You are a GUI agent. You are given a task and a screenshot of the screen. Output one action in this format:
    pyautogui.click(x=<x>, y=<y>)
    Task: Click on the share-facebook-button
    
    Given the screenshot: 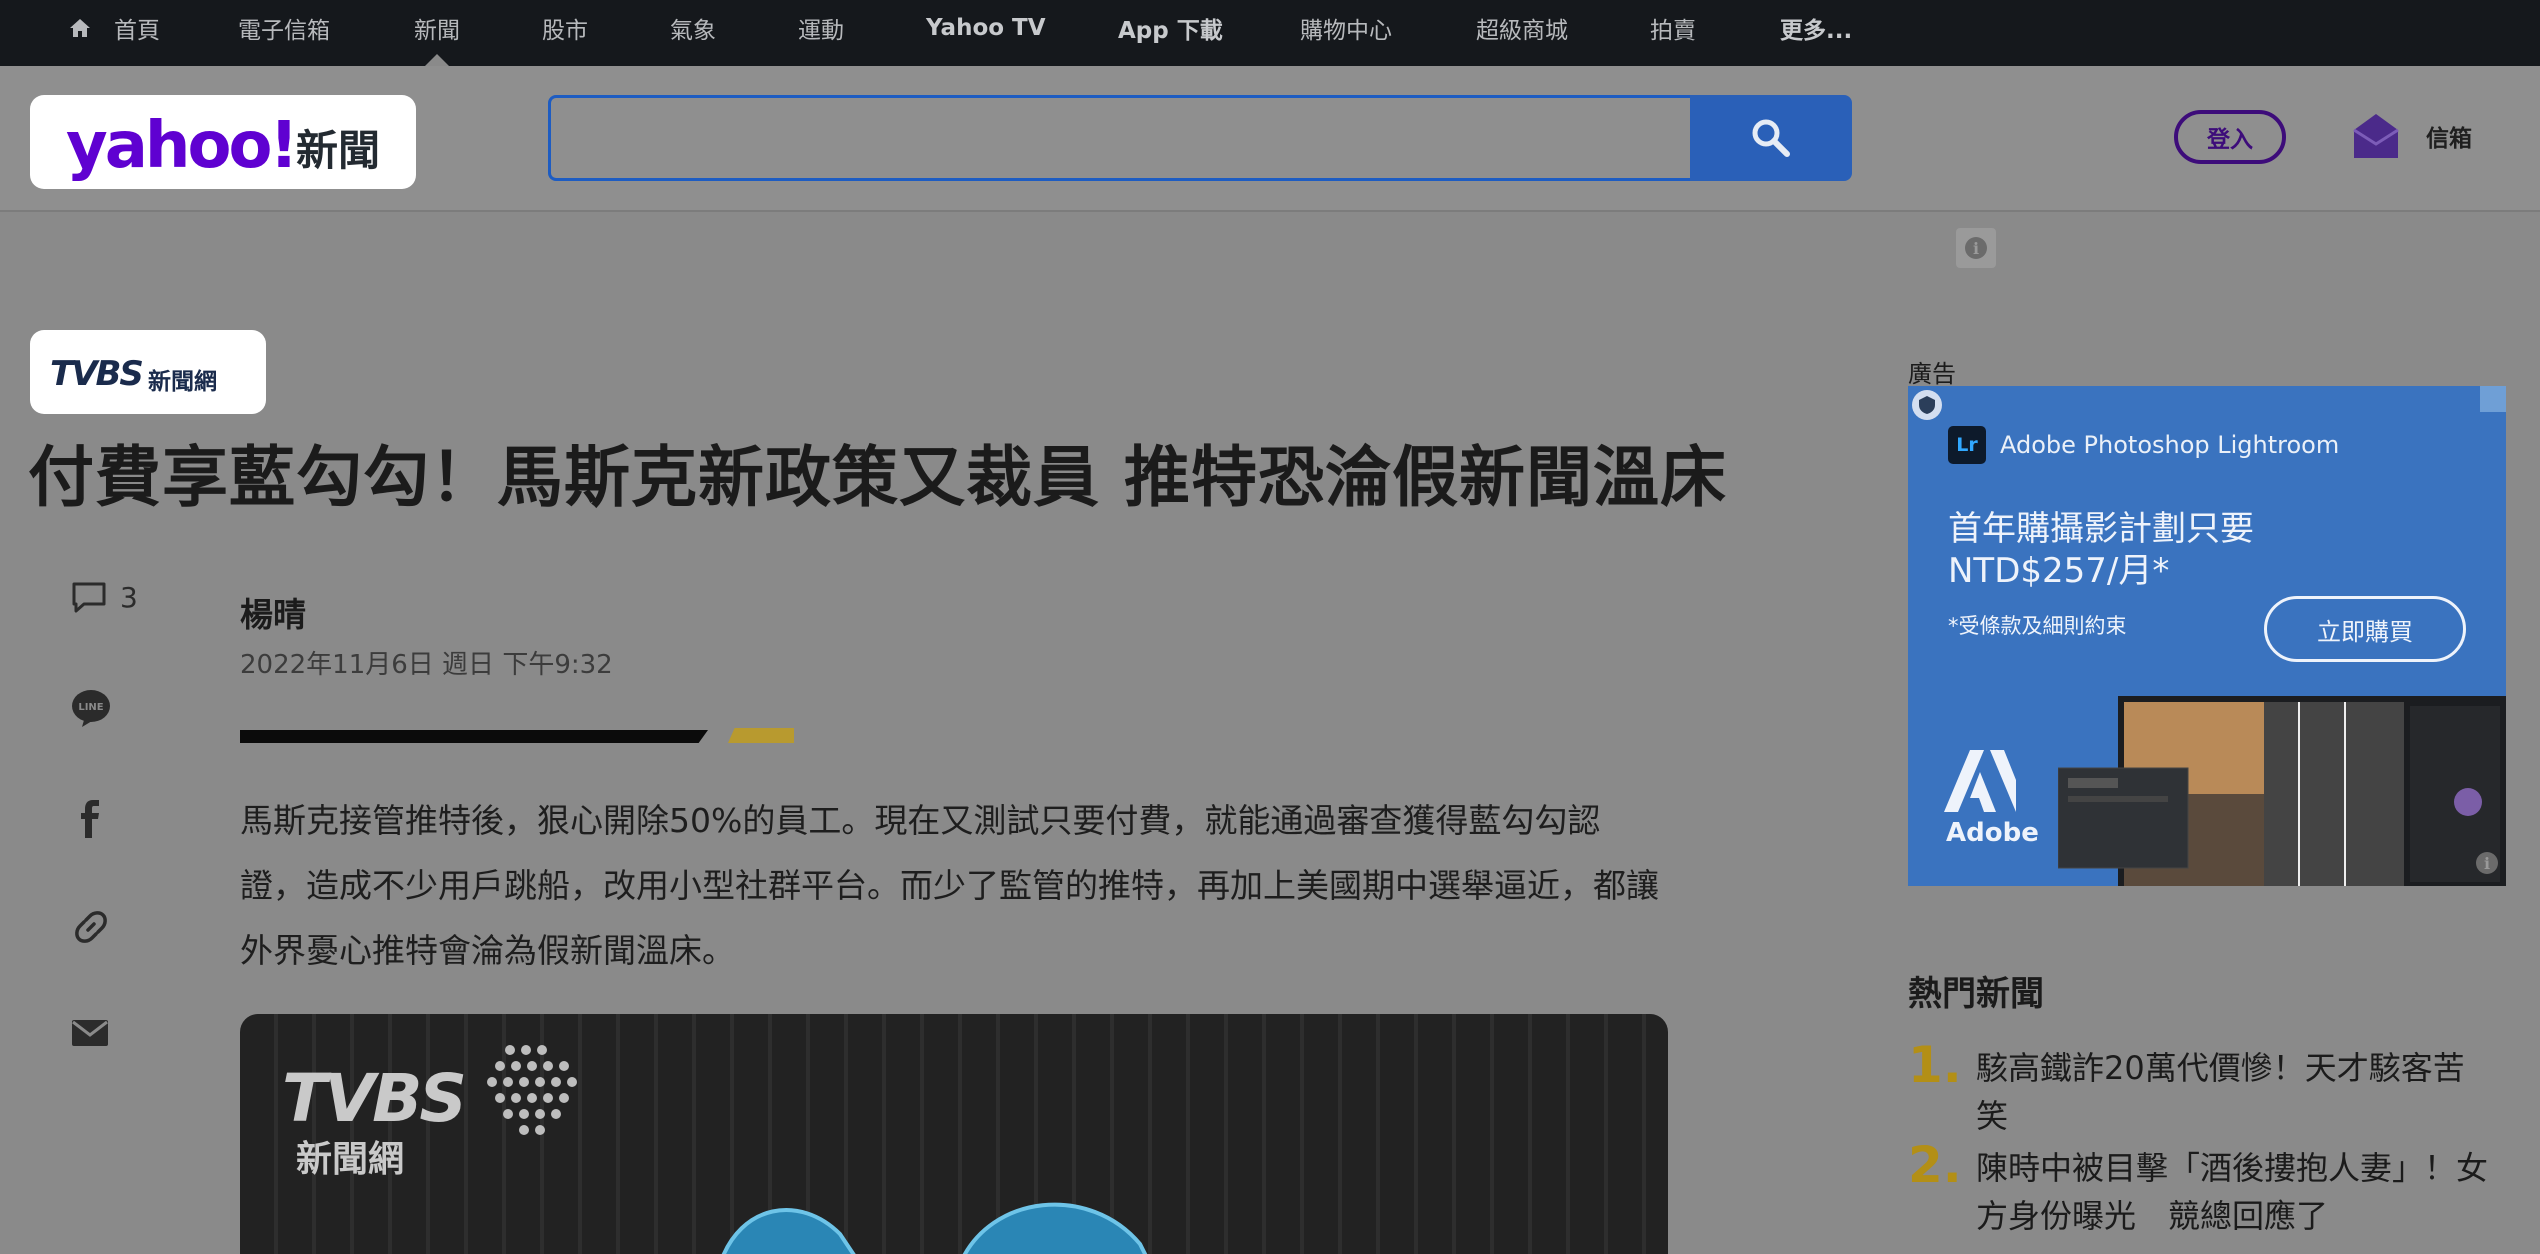 What is the action you would take?
    pyautogui.click(x=91, y=819)
    